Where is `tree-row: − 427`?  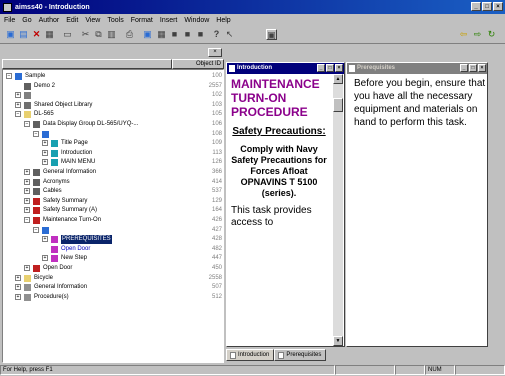 tree-row: − 427 is located at coordinates (113, 230).